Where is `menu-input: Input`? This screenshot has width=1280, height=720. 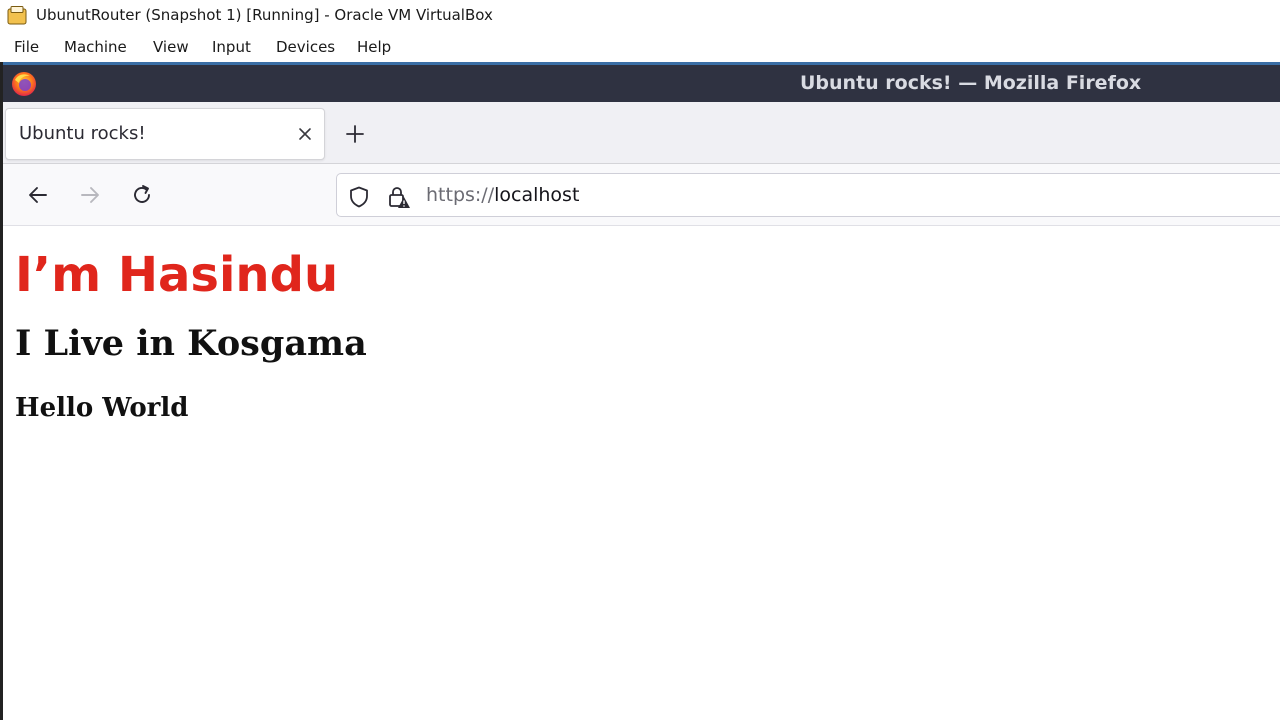 menu-input: Input is located at coordinates (231, 47).